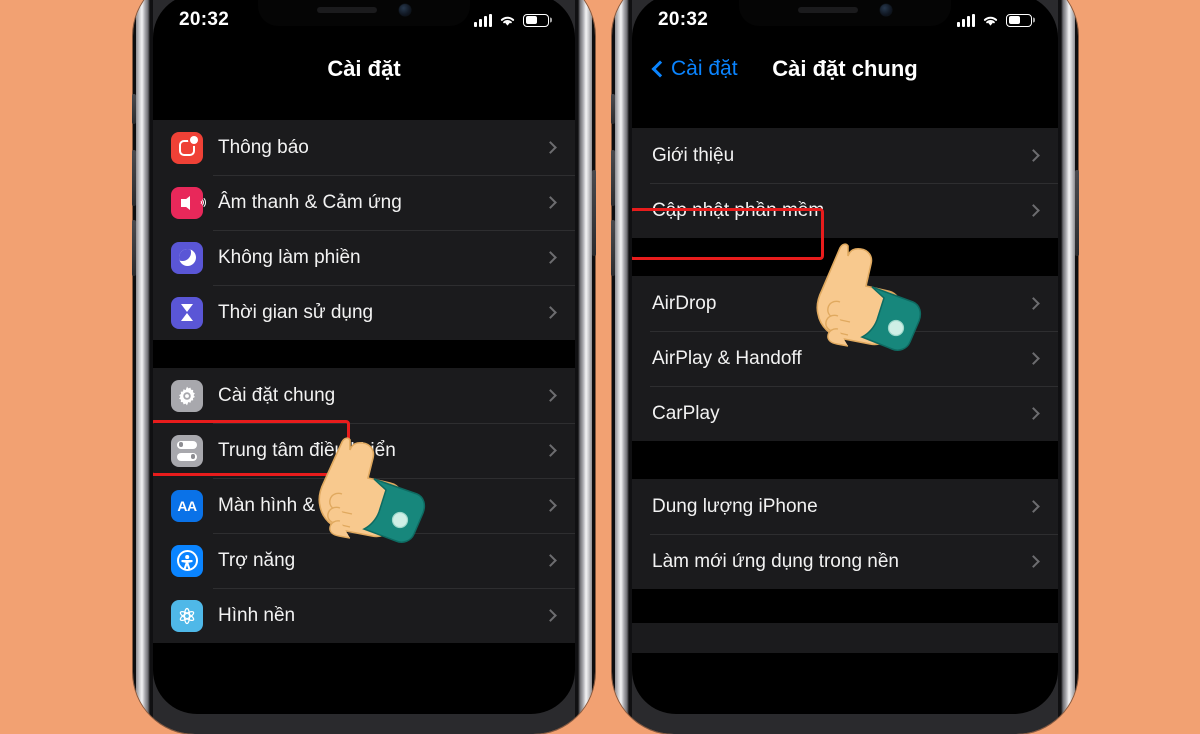 This screenshot has height=734, width=1200. I want to click on list-item-general: Cài đặt chung, so click(364, 395).